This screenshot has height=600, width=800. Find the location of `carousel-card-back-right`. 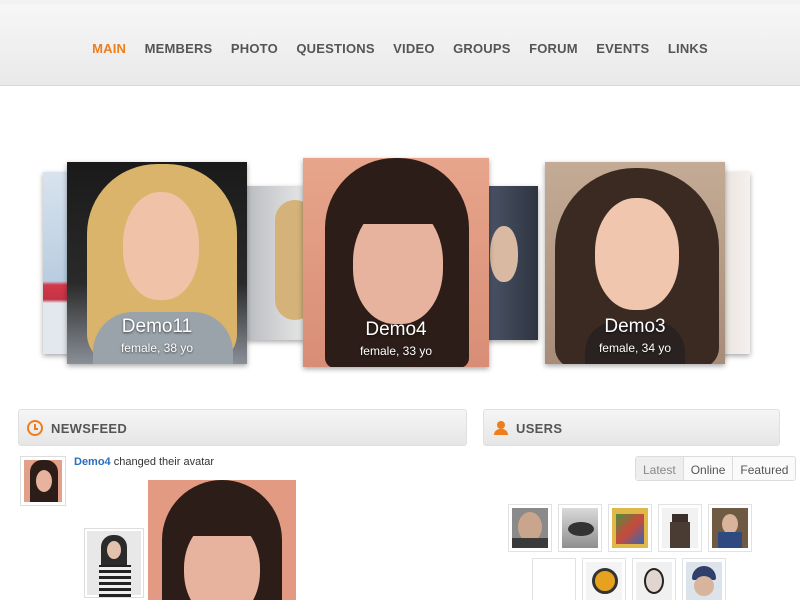

carousel-card-back-right is located at coordinates (512, 263).